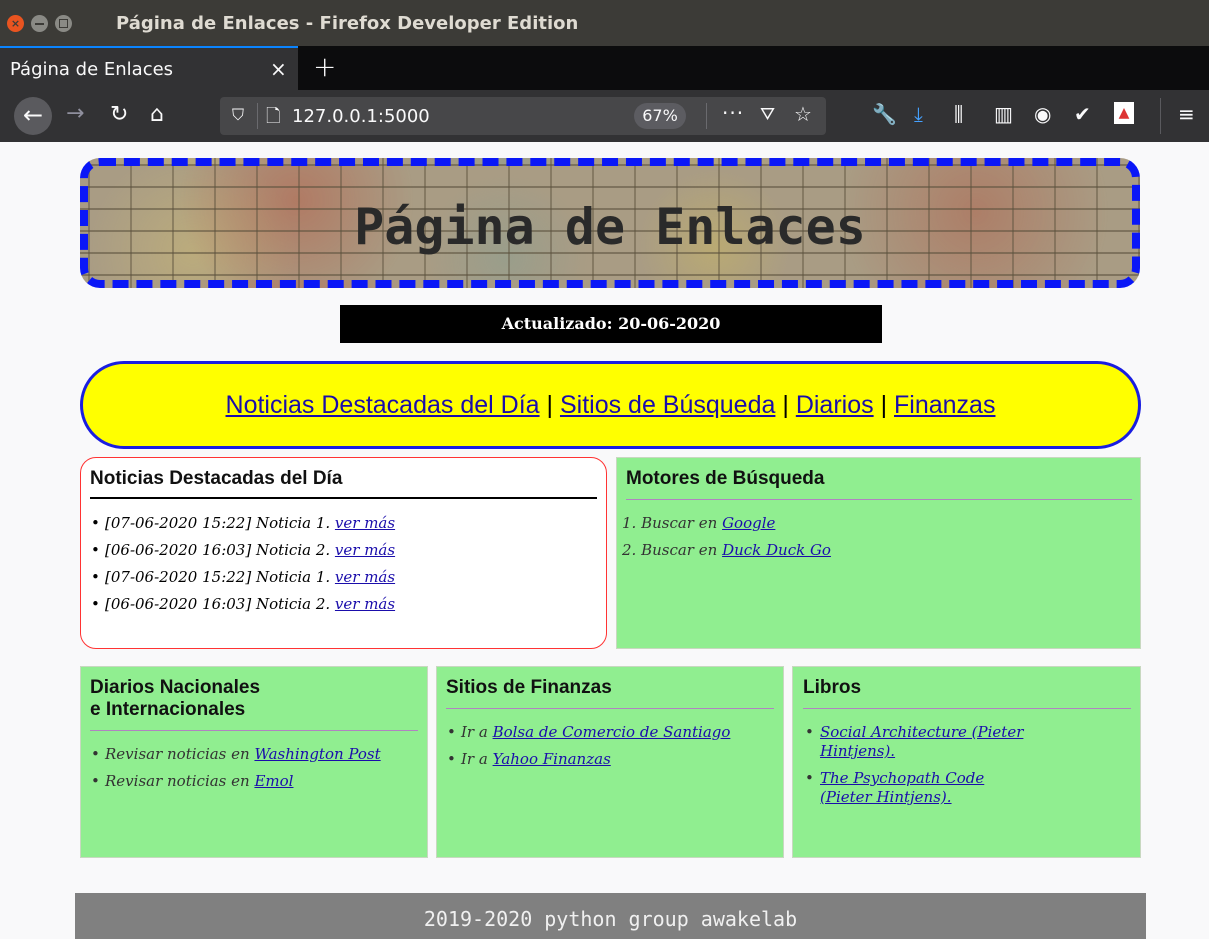  I want to click on window-maximize-icon, so click(63, 23).